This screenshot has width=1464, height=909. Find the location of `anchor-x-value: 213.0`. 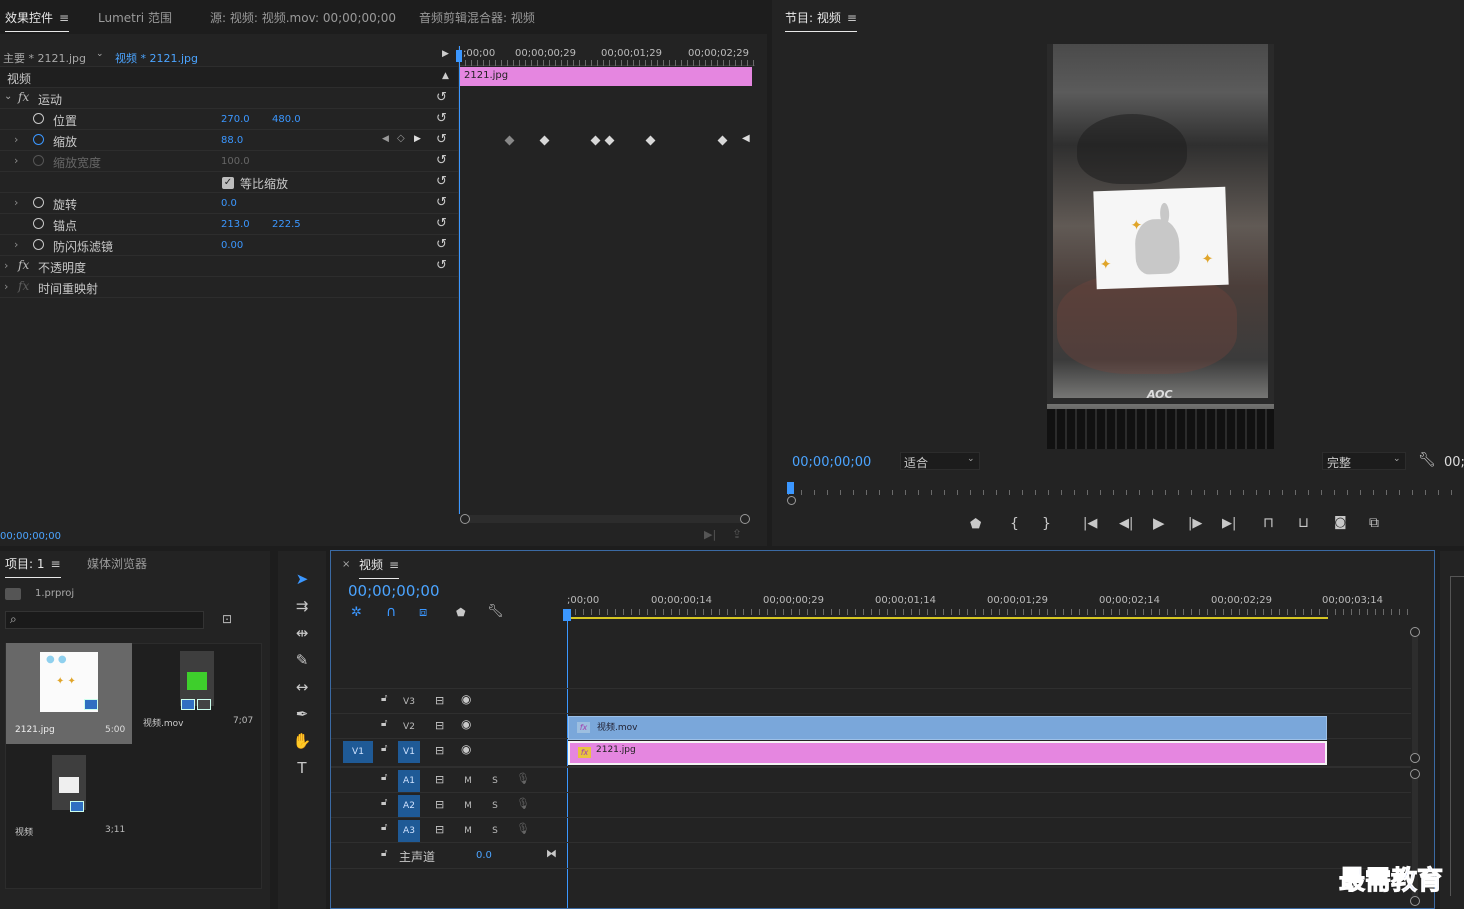

anchor-x-value: 213.0 is located at coordinates (235, 224).